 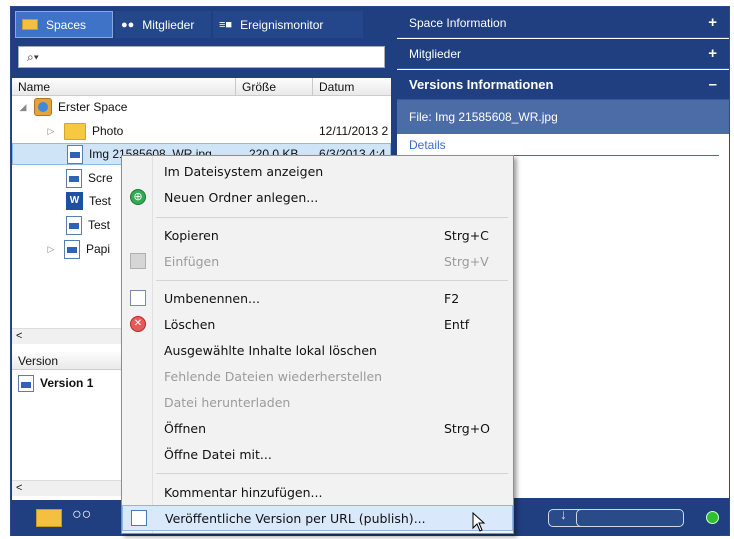 I want to click on menu-item-download: Datei herunterladen, so click(x=317, y=402).